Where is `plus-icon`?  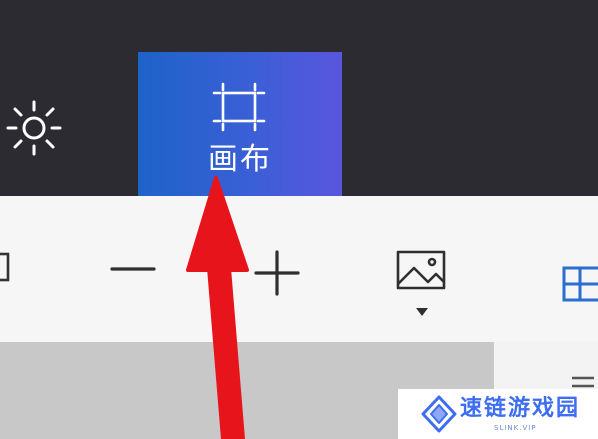 plus-icon is located at coordinates (277, 273).